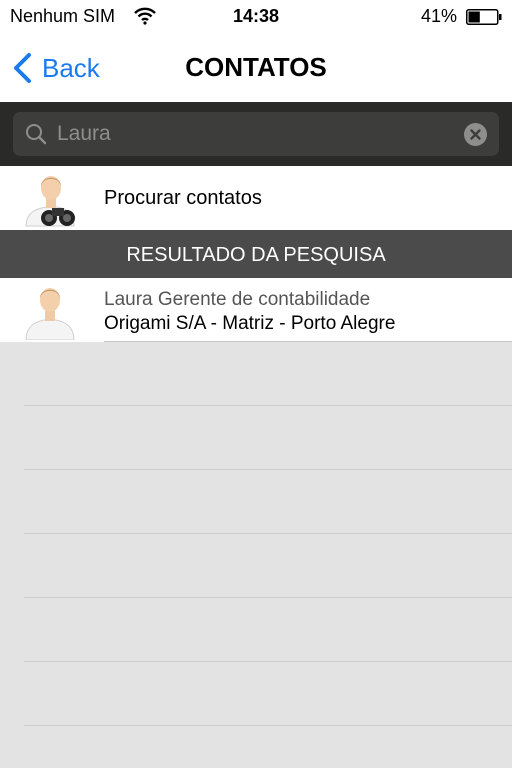  Describe the element at coordinates (237, 299) in the screenshot. I see `result-name-role: Laura Gerente de contabilidade` at that location.